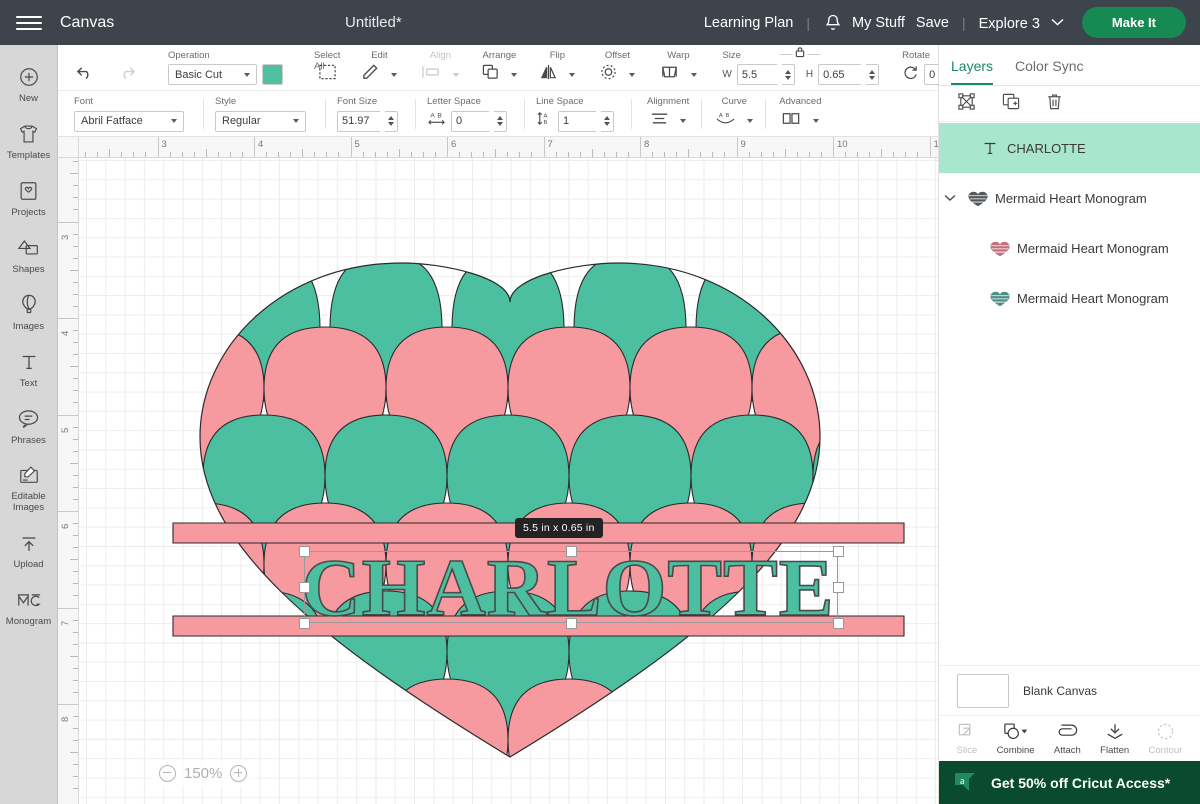  Describe the element at coordinates (29, 427) in the screenshot. I see `sidebar-item-phrases: Phrases` at that location.